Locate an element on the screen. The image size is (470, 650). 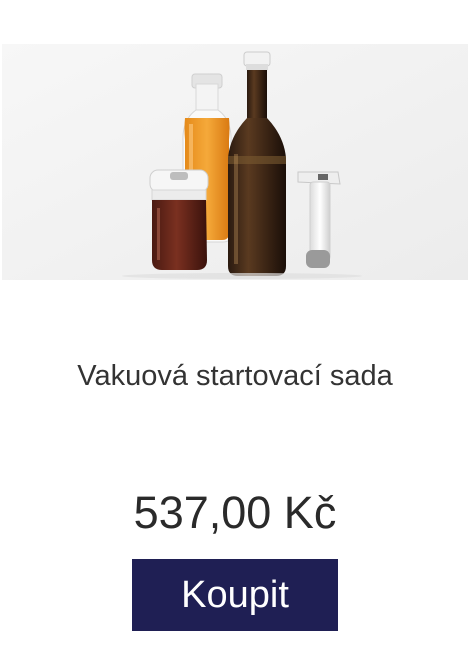
product-price: 537,00 Kč is located at coordinates (235, 512).